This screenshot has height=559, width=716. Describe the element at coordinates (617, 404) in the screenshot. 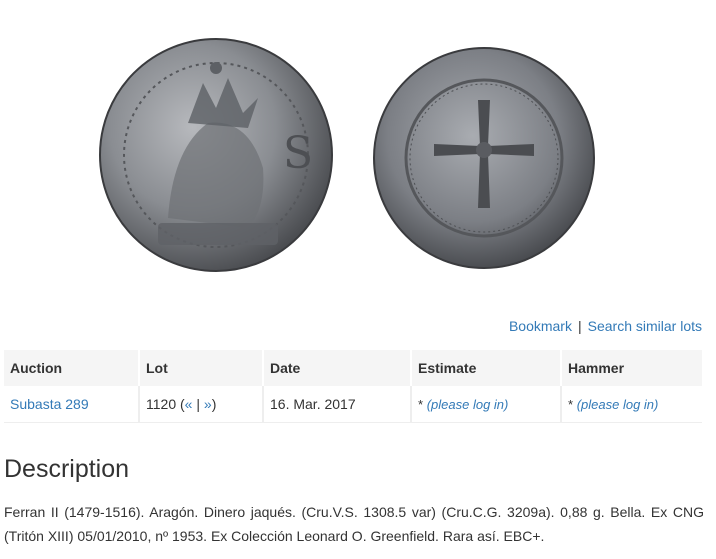

I see `hammer-login-link: please log in` at that location.